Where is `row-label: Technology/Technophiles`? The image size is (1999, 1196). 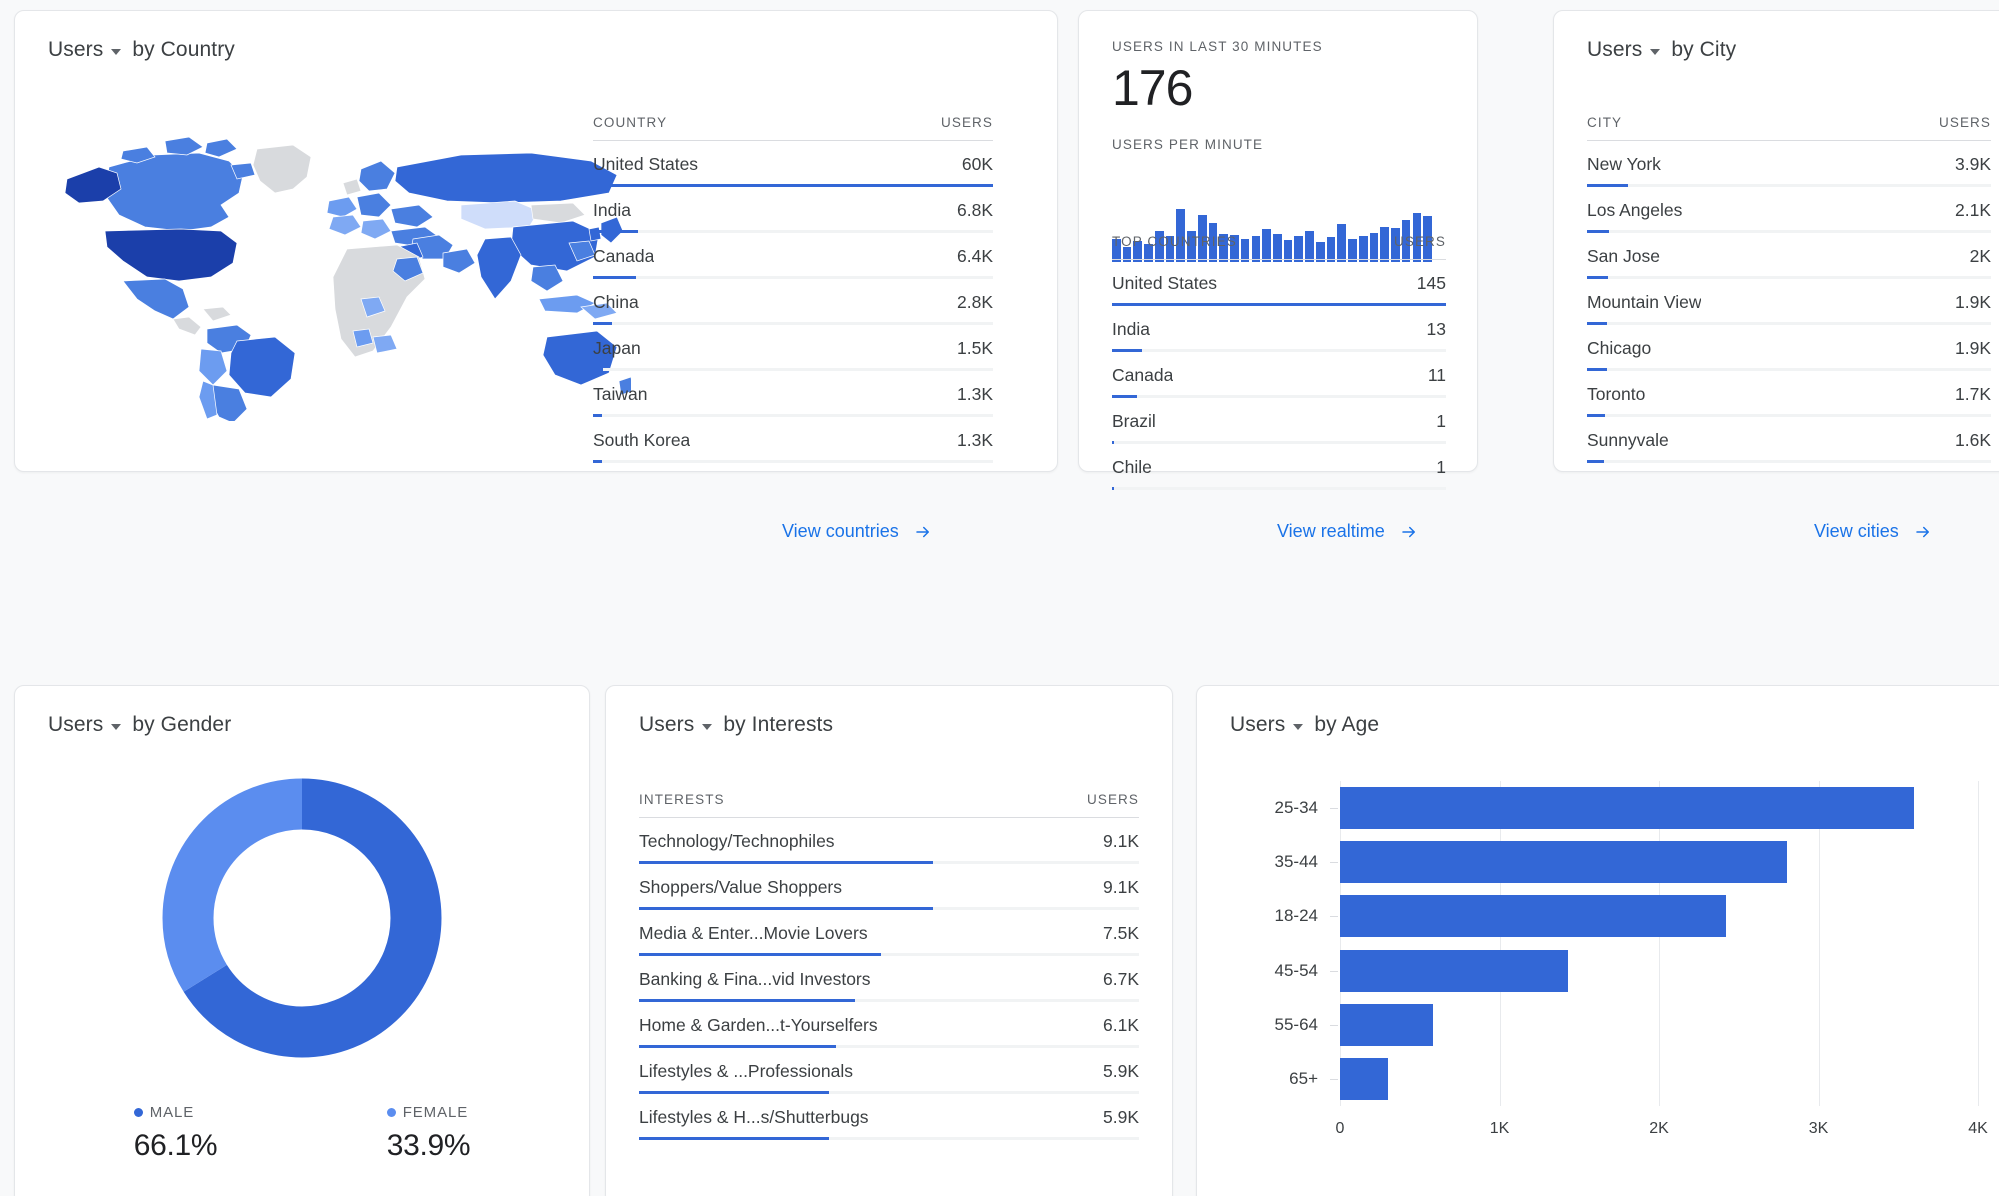 row-label: Technology/Technophiles is located at coordinates (737, 841).